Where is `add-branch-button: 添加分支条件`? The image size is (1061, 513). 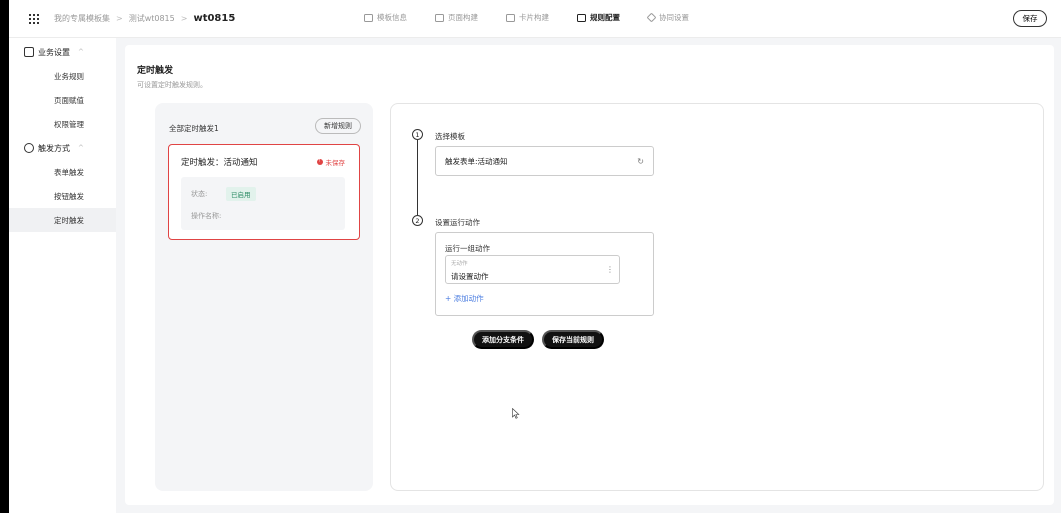 add-branch-button: 添加分支条件 is located at coordinates (503, 339).